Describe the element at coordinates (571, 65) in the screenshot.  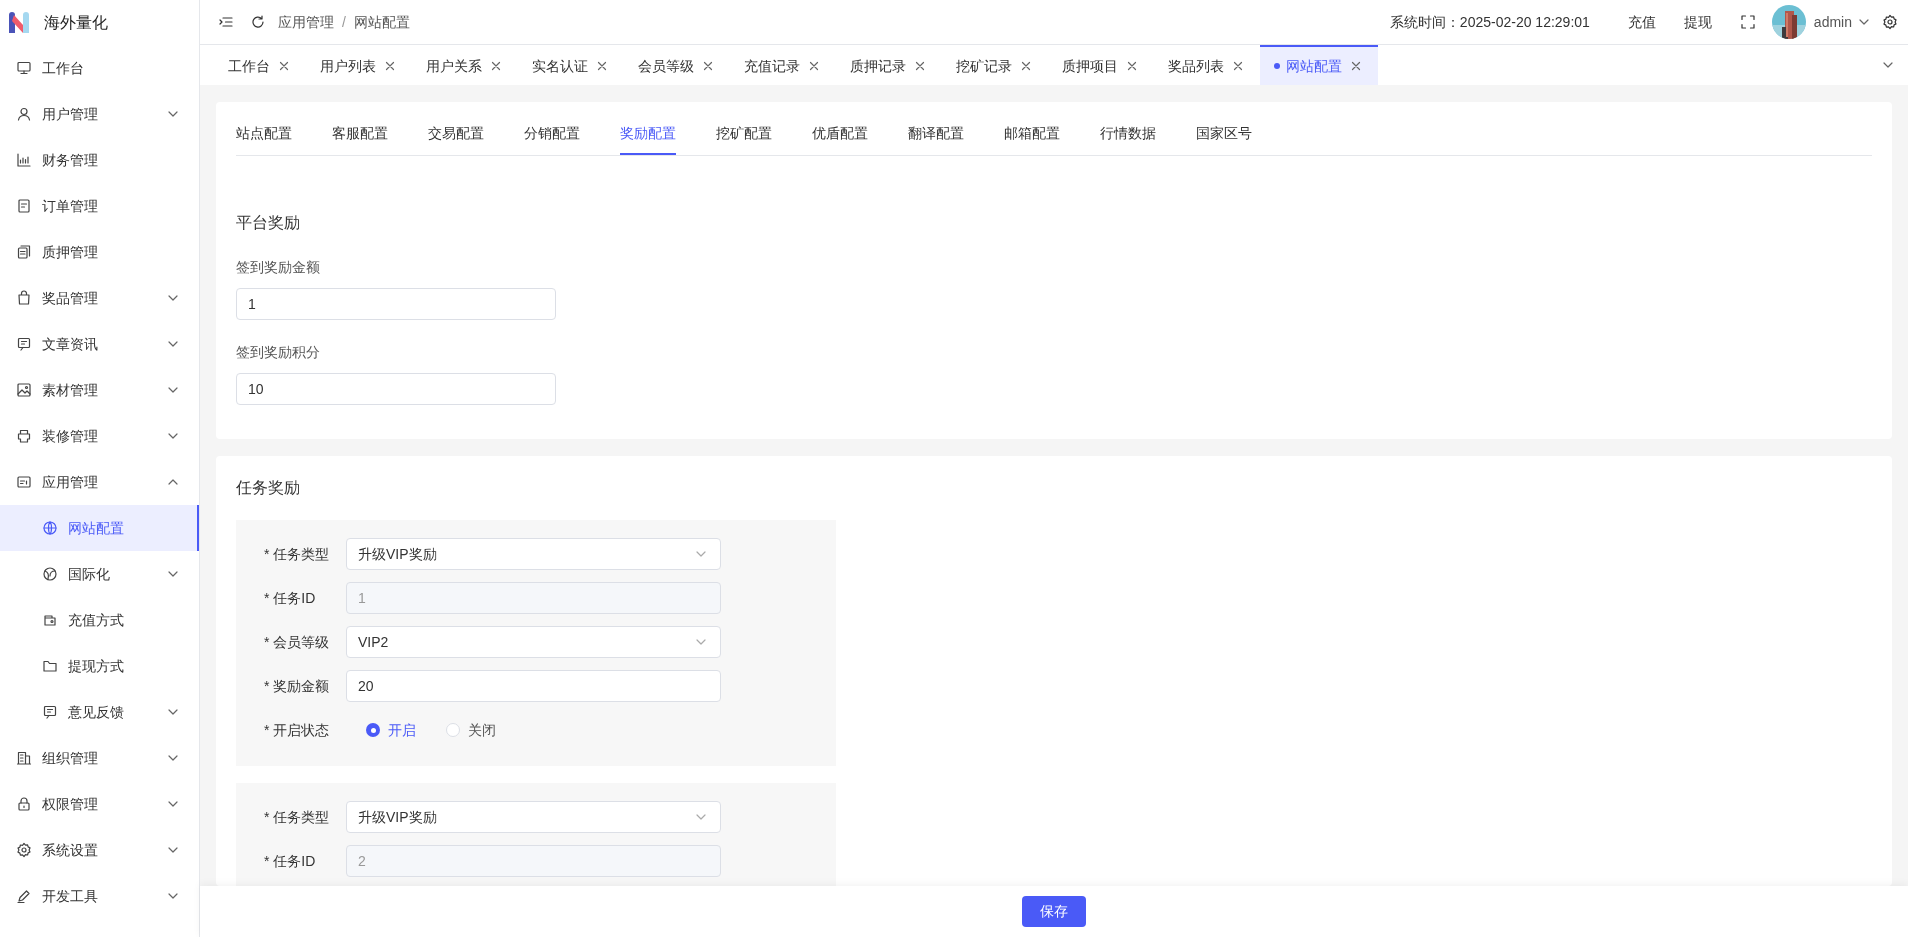
I see `page-tab: 实名认证` at that location.